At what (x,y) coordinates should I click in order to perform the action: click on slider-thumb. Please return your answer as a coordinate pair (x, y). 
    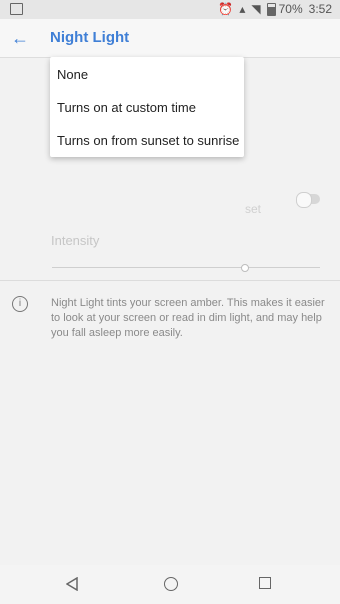
    Looking at the image, I should click on (244, 268).